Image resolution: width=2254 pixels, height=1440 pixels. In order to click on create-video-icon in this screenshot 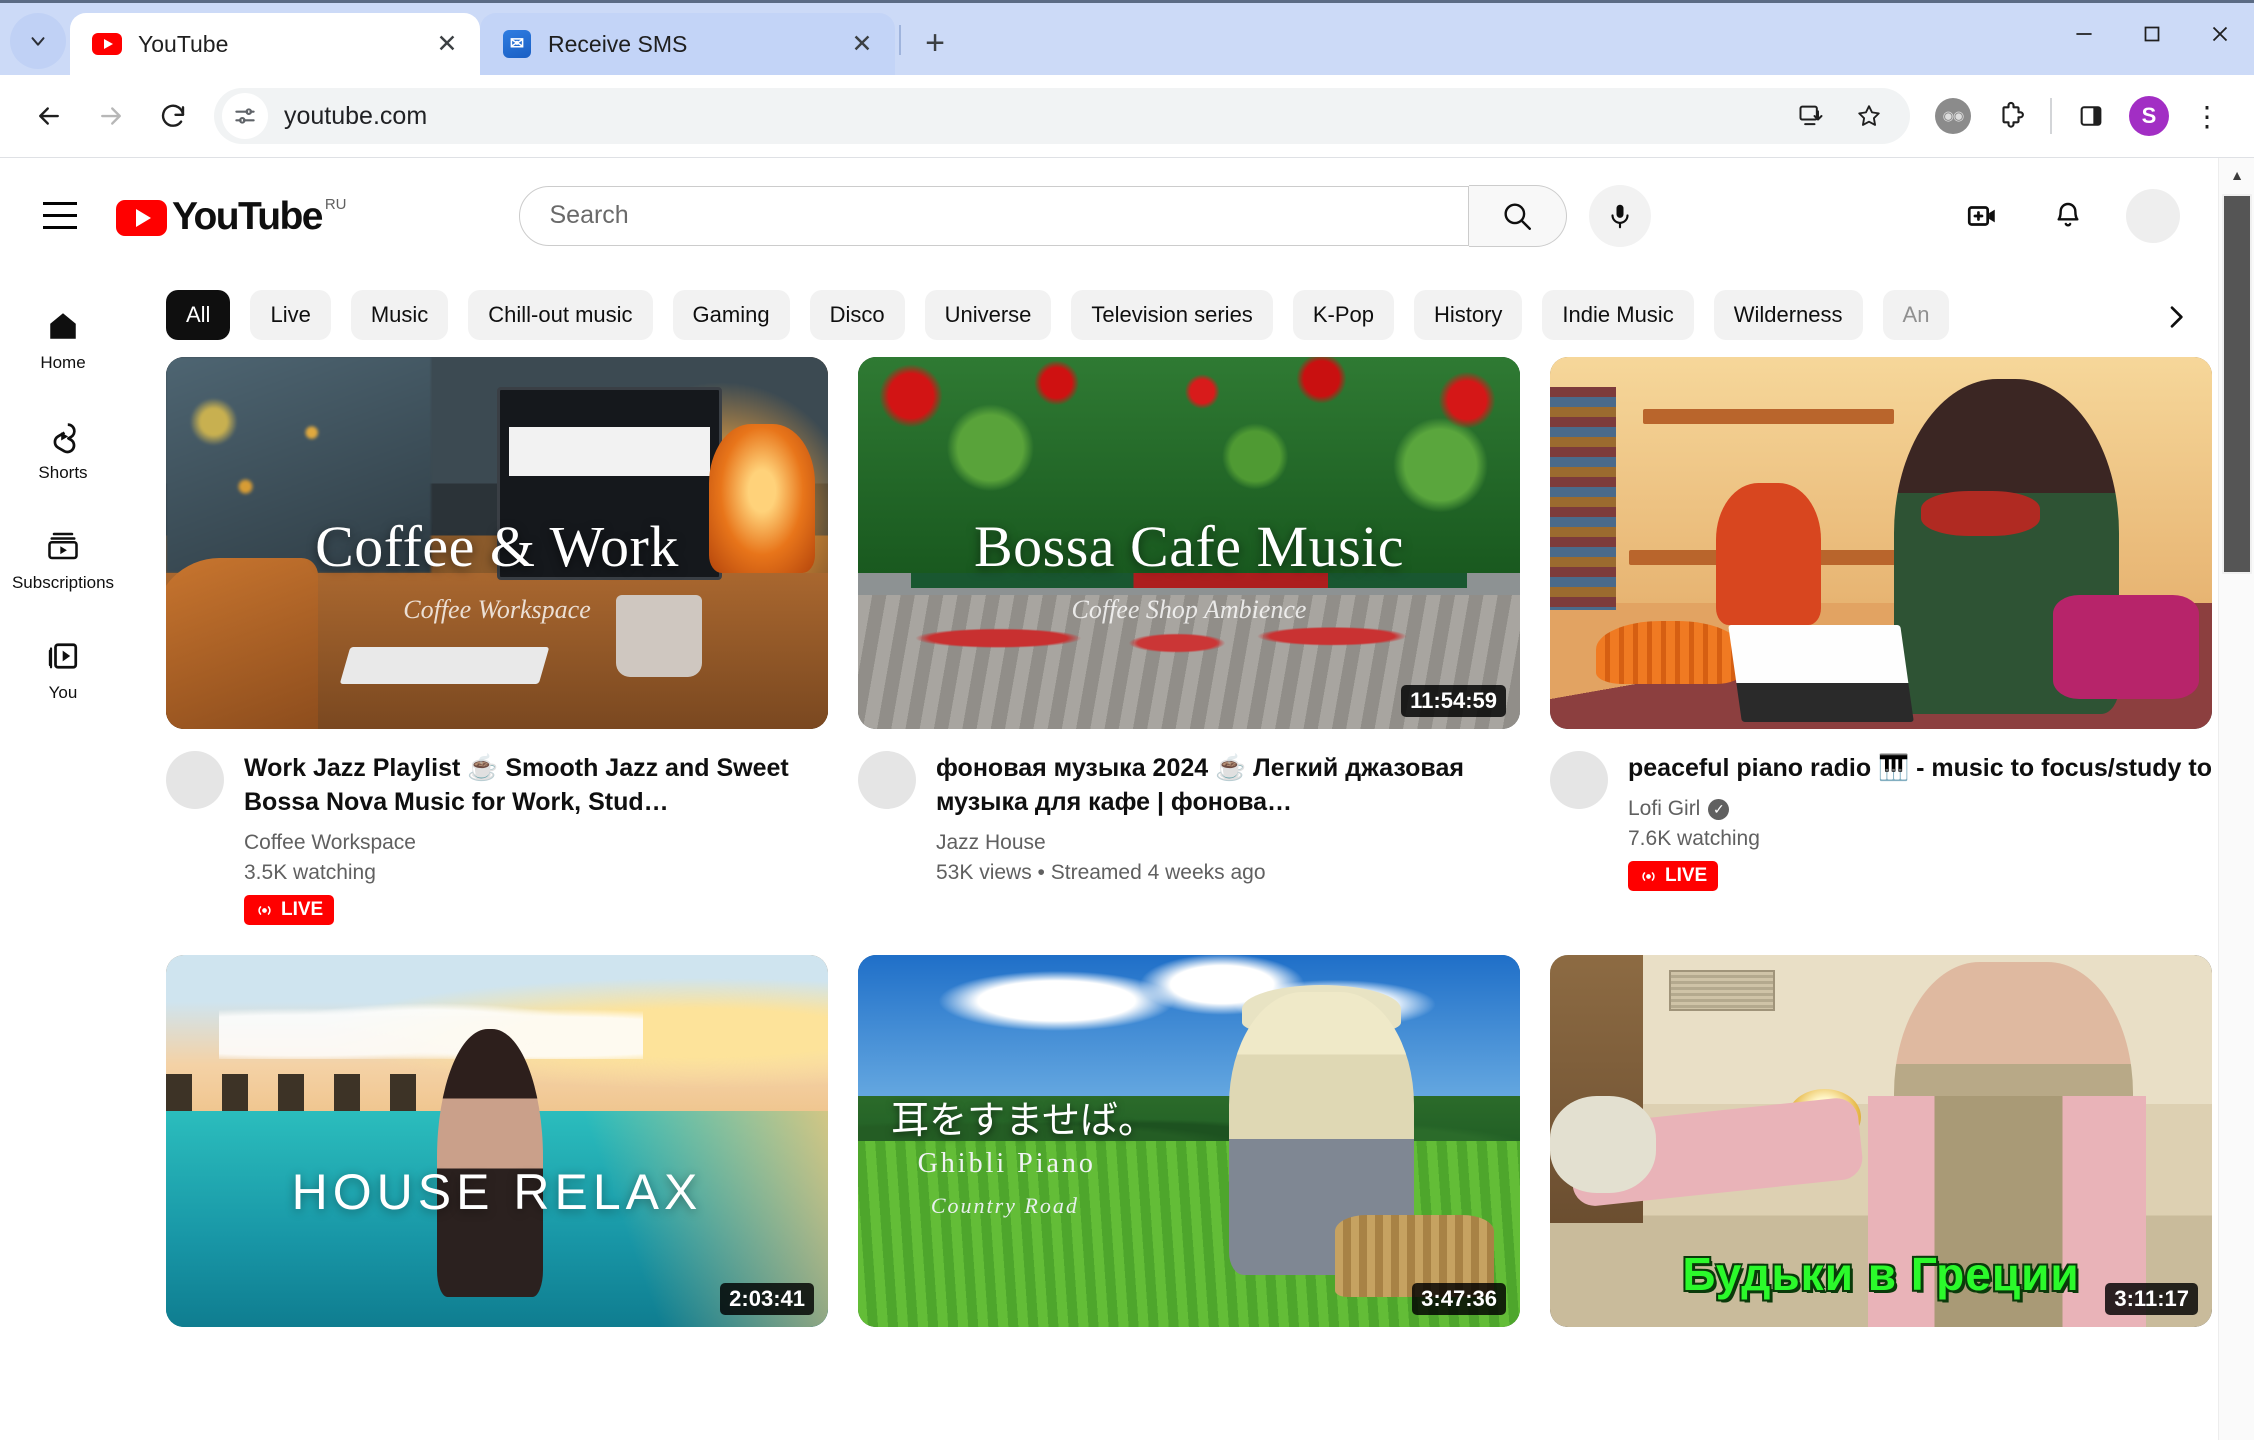, I will do `click(1982, 216)`.